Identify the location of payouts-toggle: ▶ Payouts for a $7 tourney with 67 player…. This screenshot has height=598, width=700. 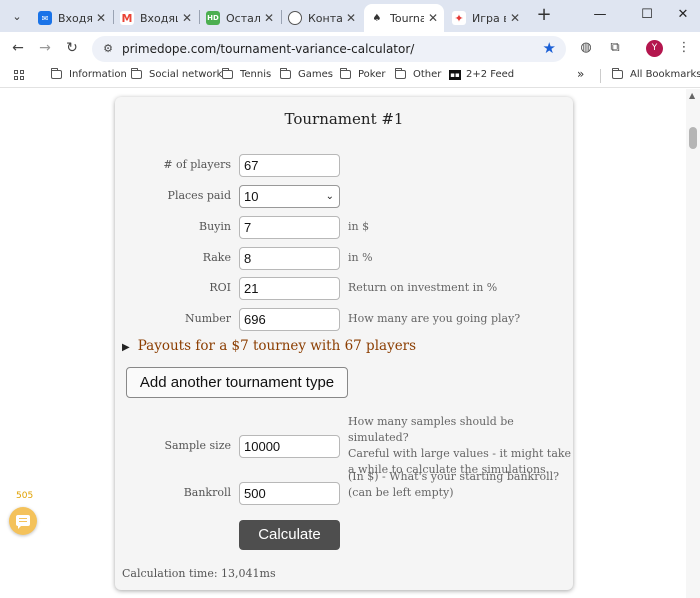
(269, 346).